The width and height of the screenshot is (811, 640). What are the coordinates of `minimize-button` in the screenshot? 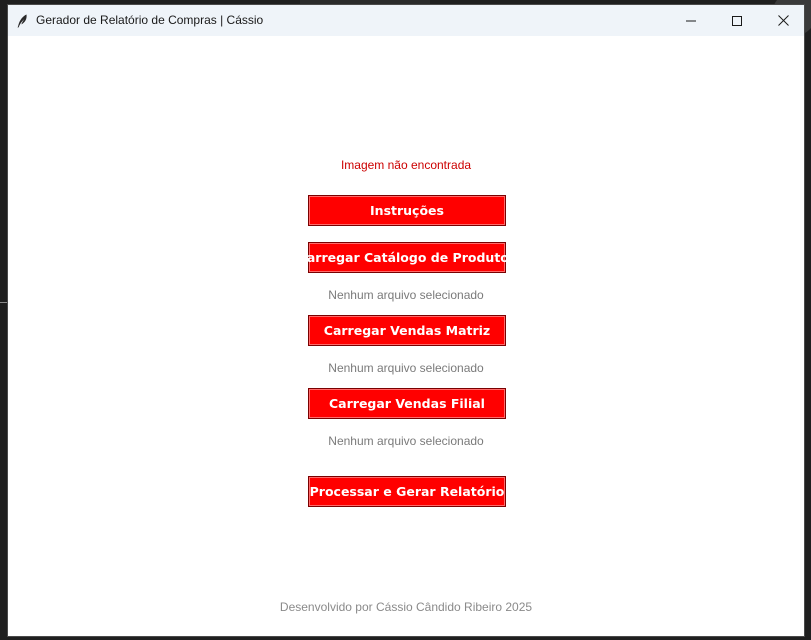 It's located at (691, 20).